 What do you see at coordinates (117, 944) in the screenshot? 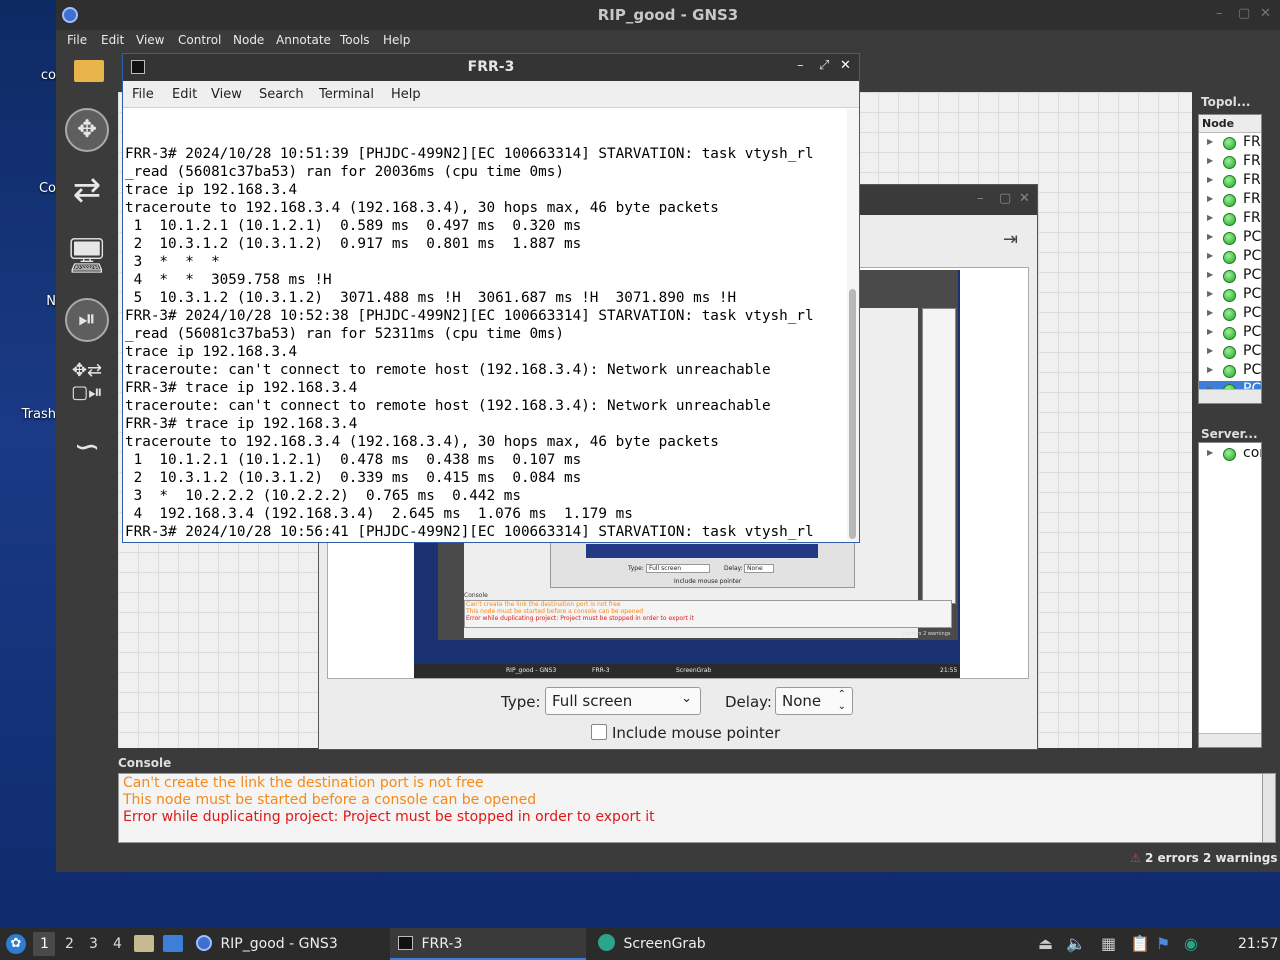
I see `workspace-4: 4` at bounding box center [117, 944].